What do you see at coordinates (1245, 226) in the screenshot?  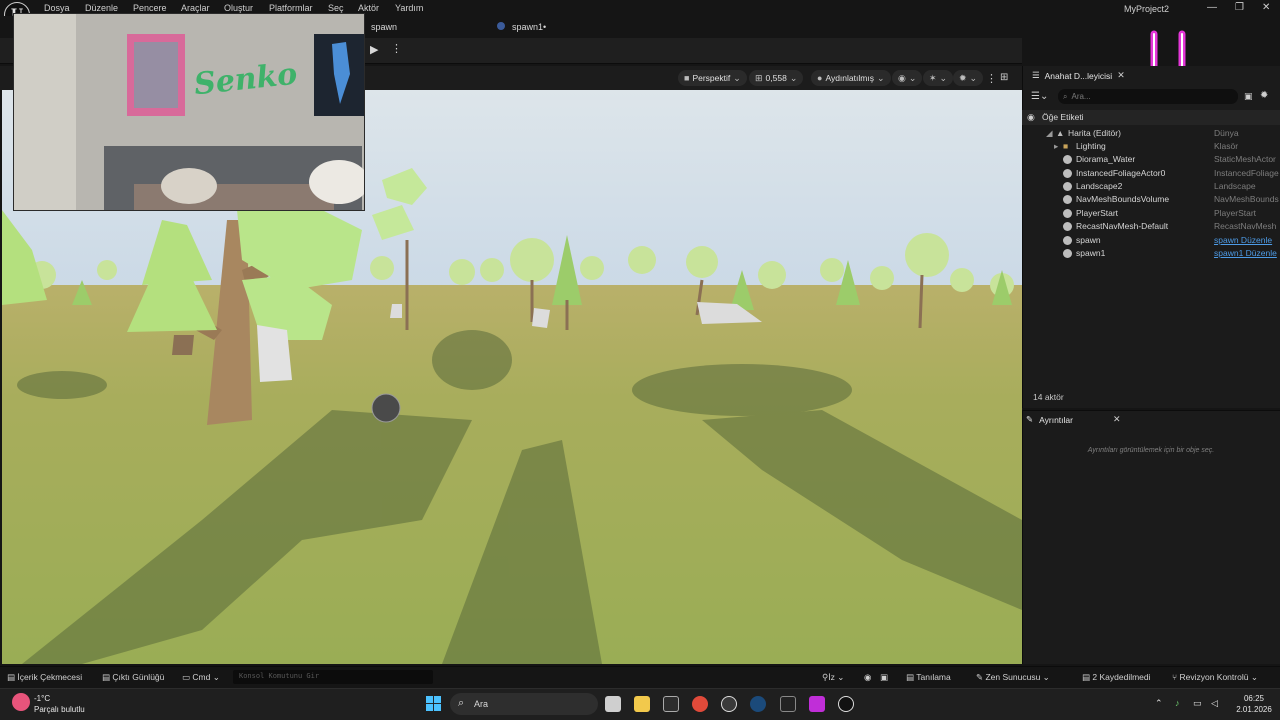 I see `outliner-item-type: RecastNavMesh` at bounding box center [1245, 226].